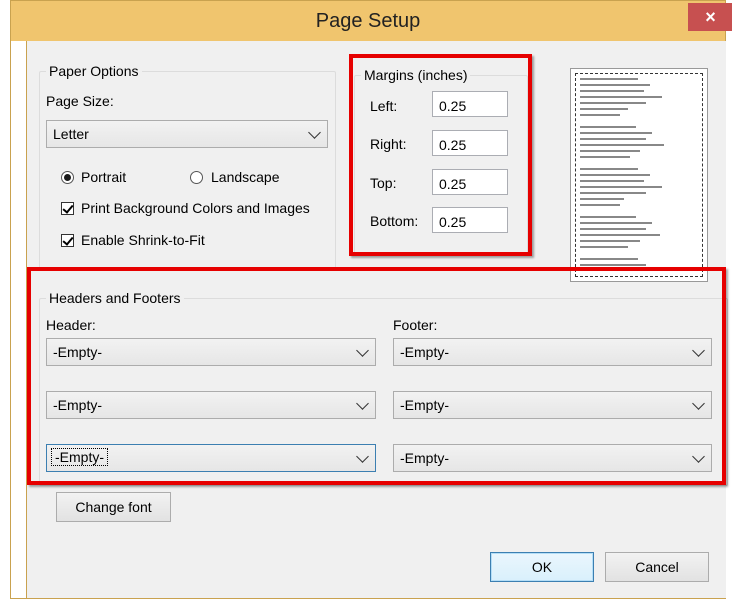  I want to click on radio-dot-icon, so click(67, 177).